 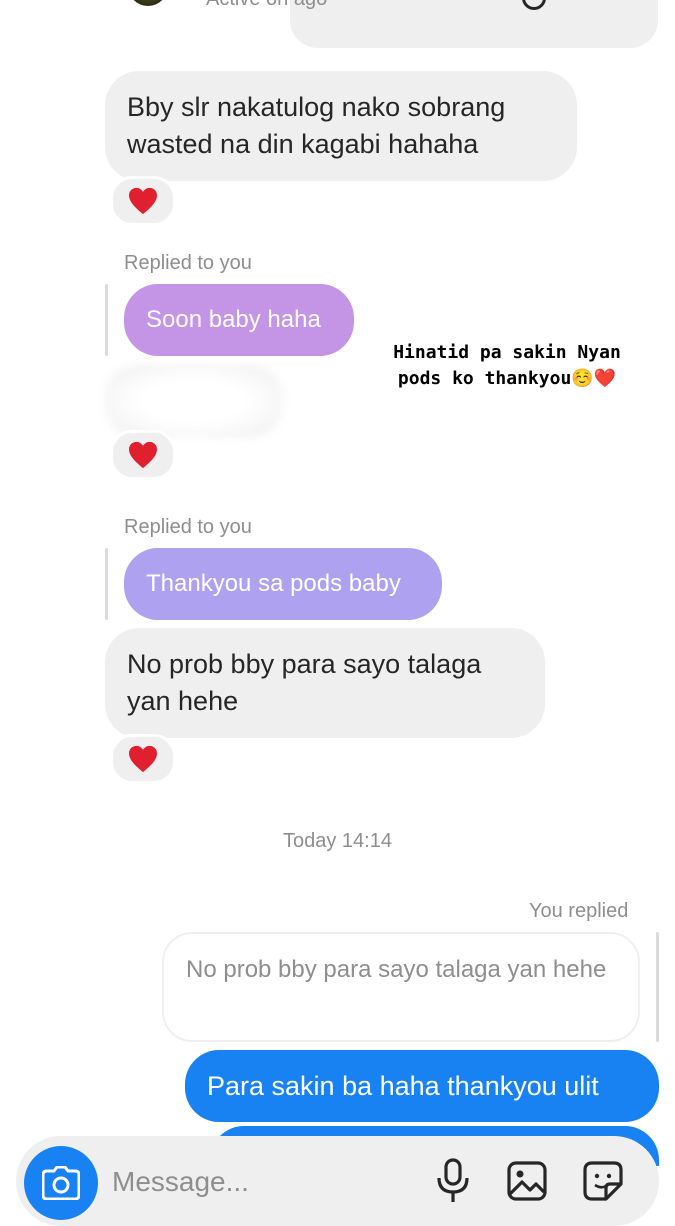 What do you see at coordinates (194, 401) in the screenshot?
I see `redacted-message` at bounding box center [194, 401].